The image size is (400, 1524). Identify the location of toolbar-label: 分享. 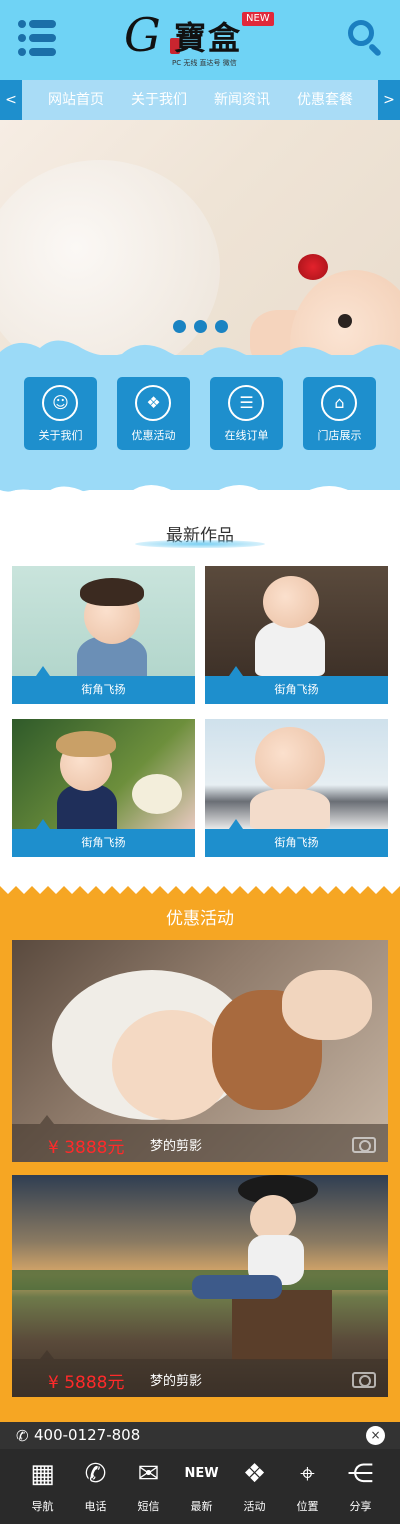
(360, 1506).